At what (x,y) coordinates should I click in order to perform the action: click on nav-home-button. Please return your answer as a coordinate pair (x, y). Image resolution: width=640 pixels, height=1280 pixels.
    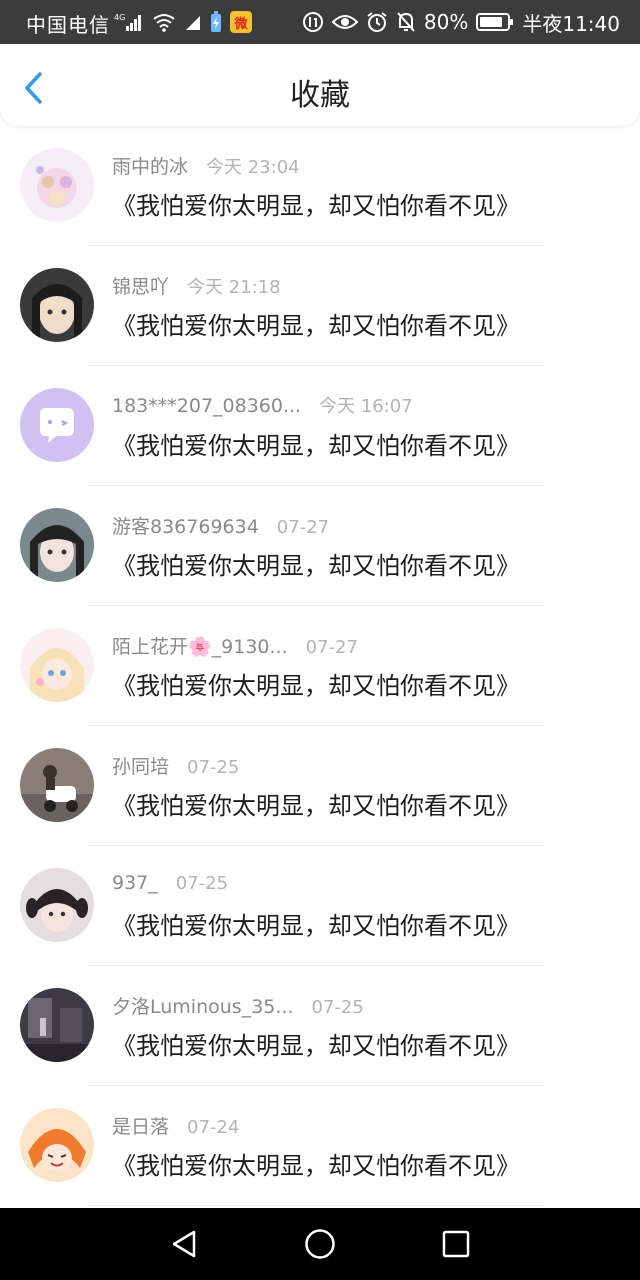
    Looking at the image, I should click on (320, 1244).